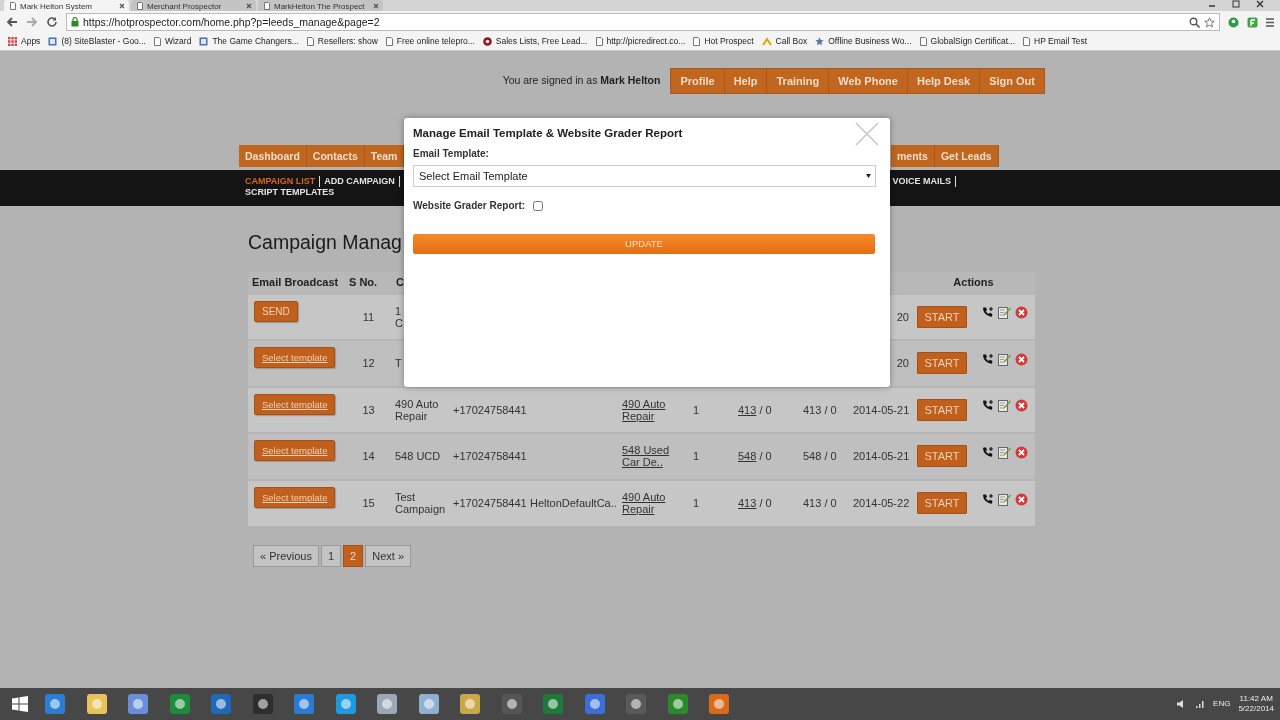  What do you see at coordinates (825, 456) in the screenshot?
I see `table-cell: 548 / 0` at bounding box center [825, 456].